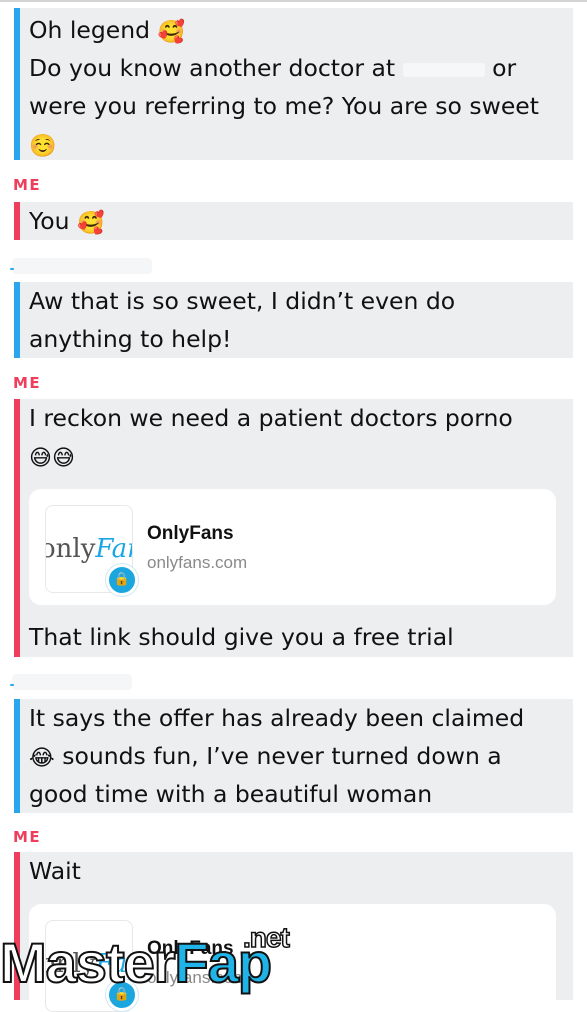 The image size is (587, 1012). I want to click on message-text: That link should give you a free trial, so click(241, 637).